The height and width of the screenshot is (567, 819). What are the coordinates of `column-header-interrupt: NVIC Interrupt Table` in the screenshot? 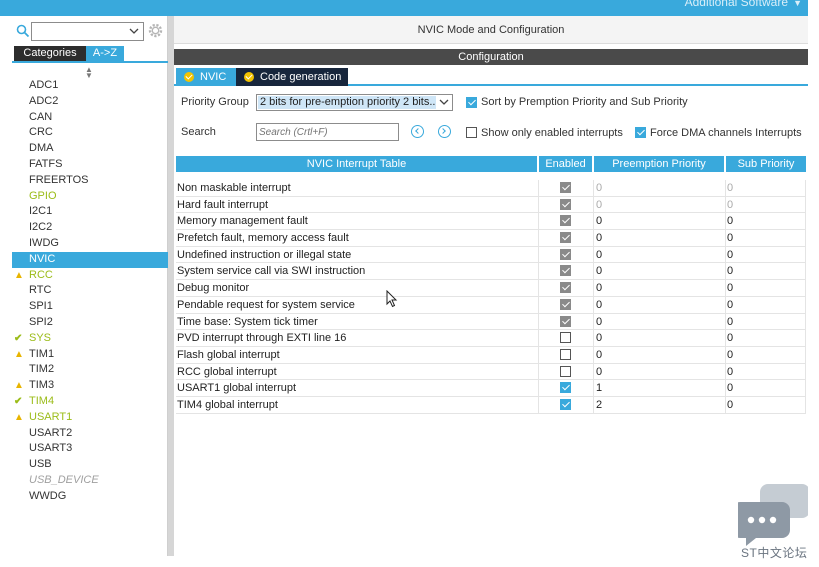 It's located at (356, 164).